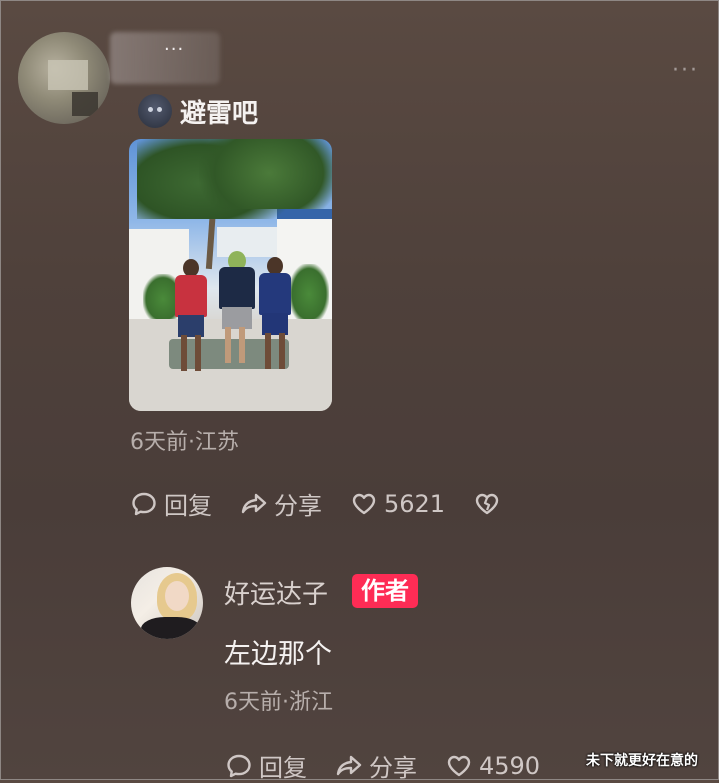 The height and width of the screenshot is (783, 719). Describe the element at coordinates (167, 603) in the screenshot. I see `reply-author-avatar` at that location.